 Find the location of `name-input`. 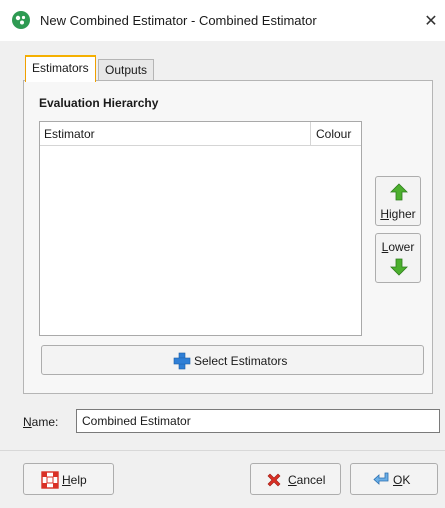

name-input is located at coordinates (258, 421).